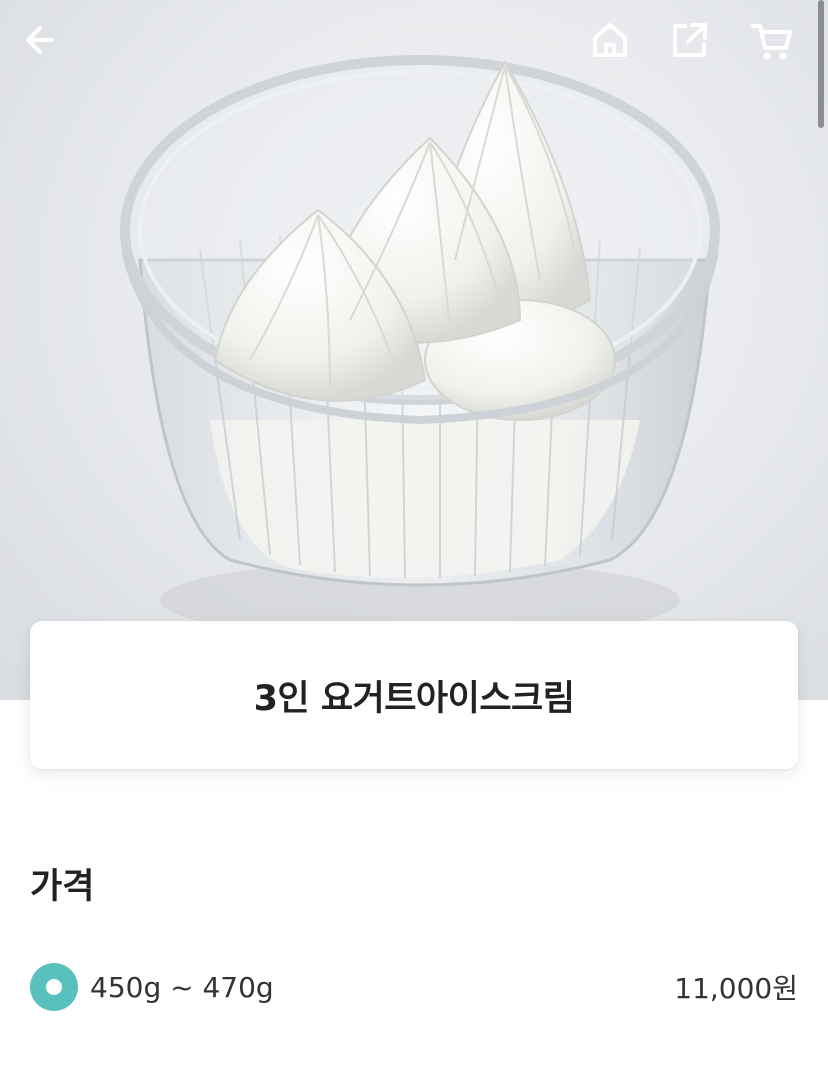 The height and width of the screenshot is (1070, 828). Describe the element at coordinates (414, 50) in the screenshot. I see `top-navigation-bar` at that location.